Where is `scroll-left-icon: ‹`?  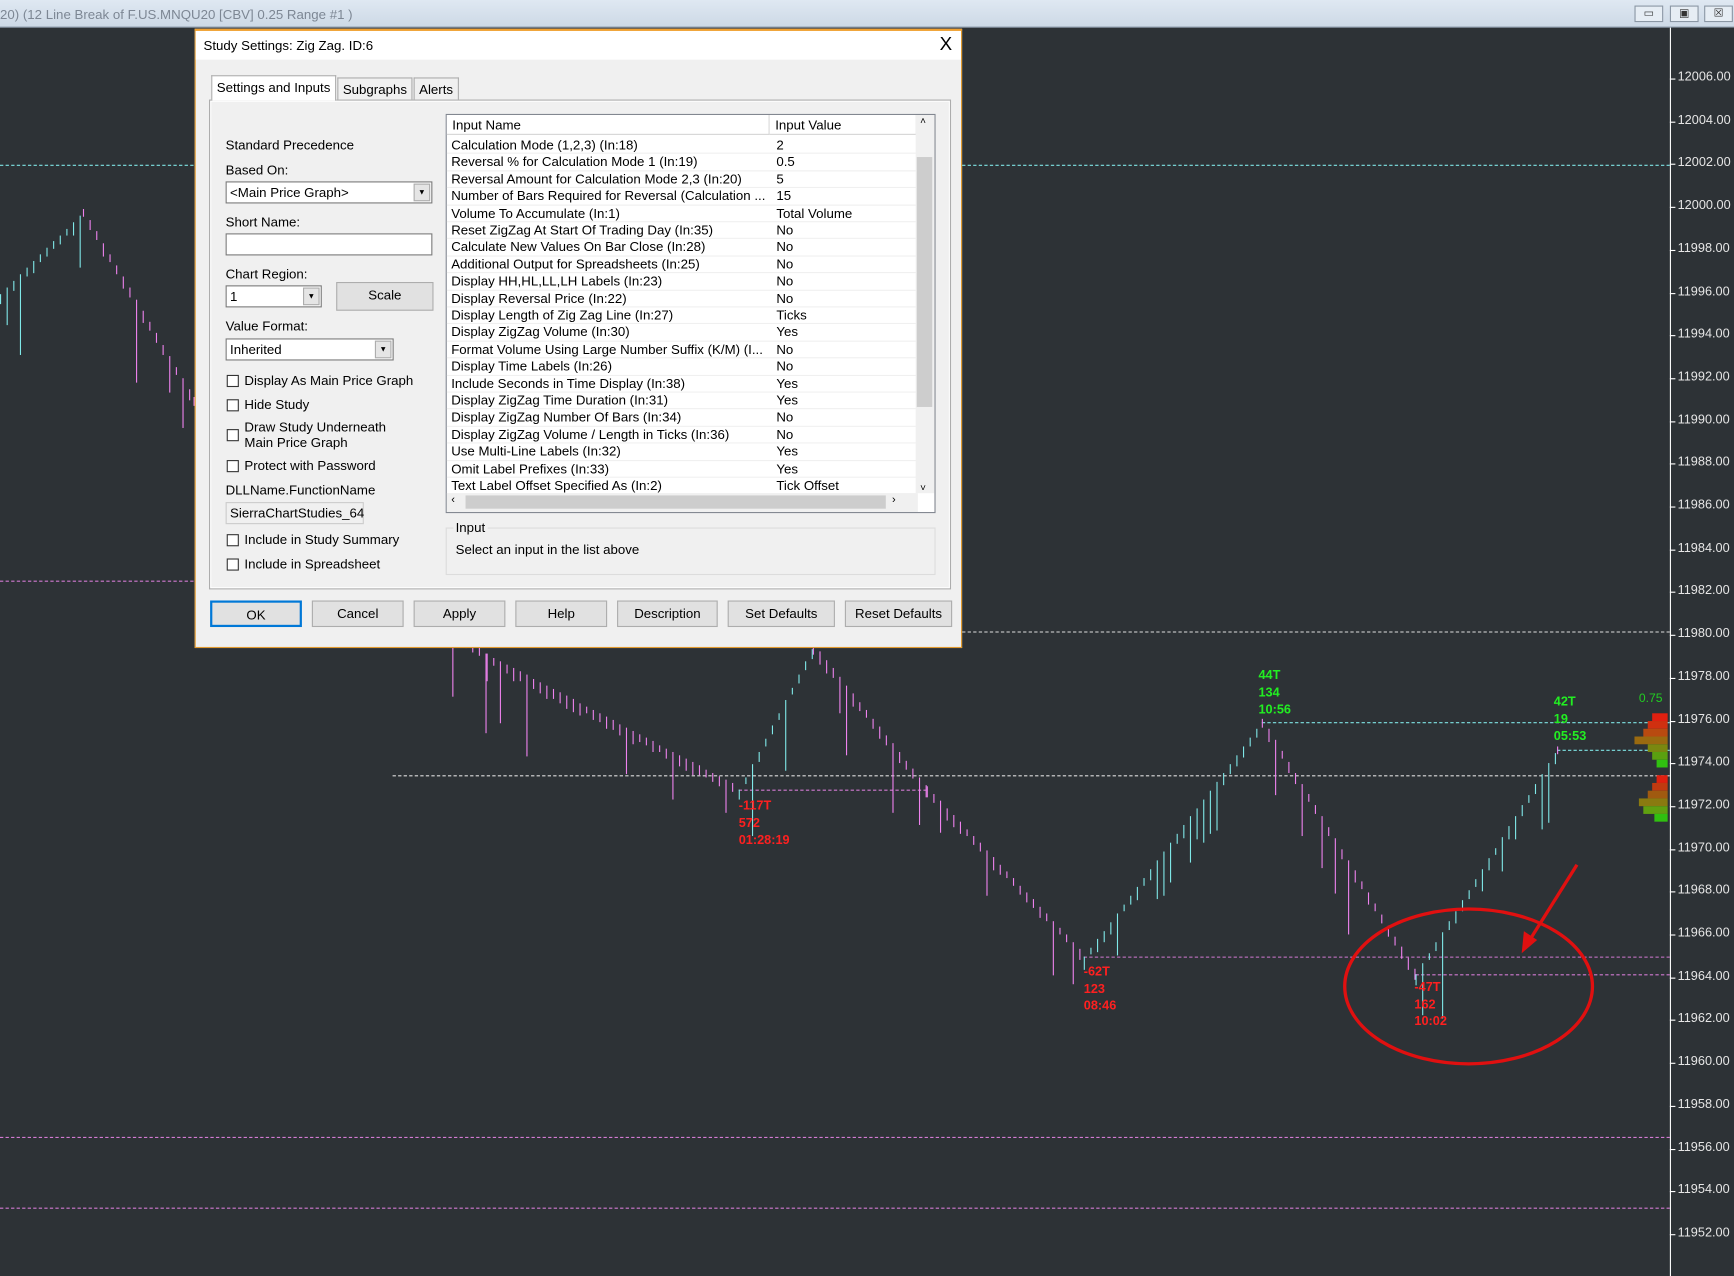
scroll-left-icon: ‹ is located at coordinates (453, 500).